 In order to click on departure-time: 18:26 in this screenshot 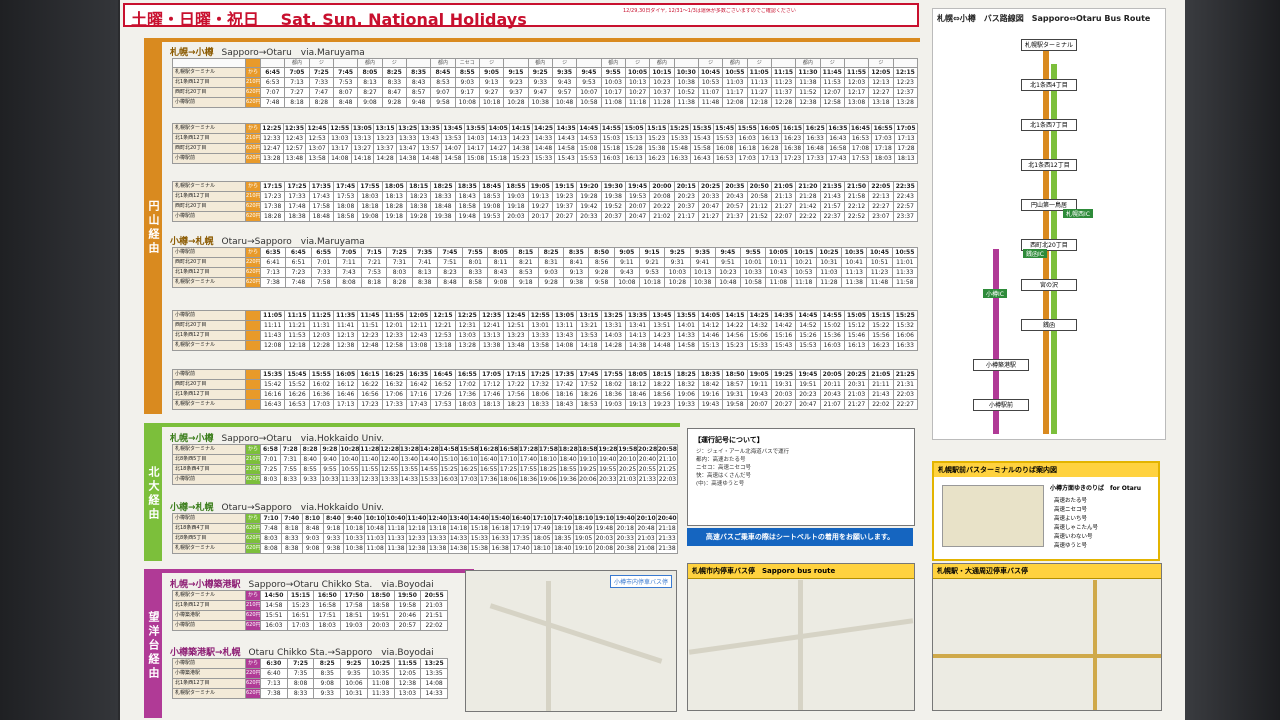, I will do `click(589, 394)`.